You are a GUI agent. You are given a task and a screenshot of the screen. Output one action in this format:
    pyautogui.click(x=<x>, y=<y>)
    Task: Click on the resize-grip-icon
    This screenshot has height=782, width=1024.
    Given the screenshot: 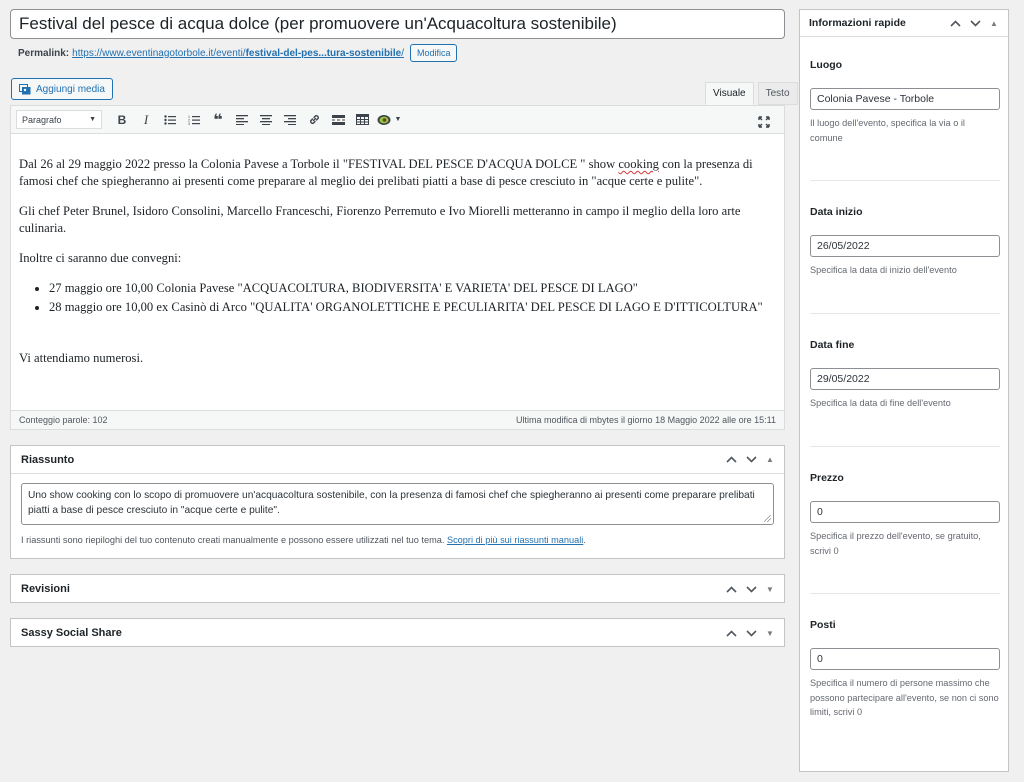 What is the action you would take?
    pyautogui.click(x=767, y=518)
    